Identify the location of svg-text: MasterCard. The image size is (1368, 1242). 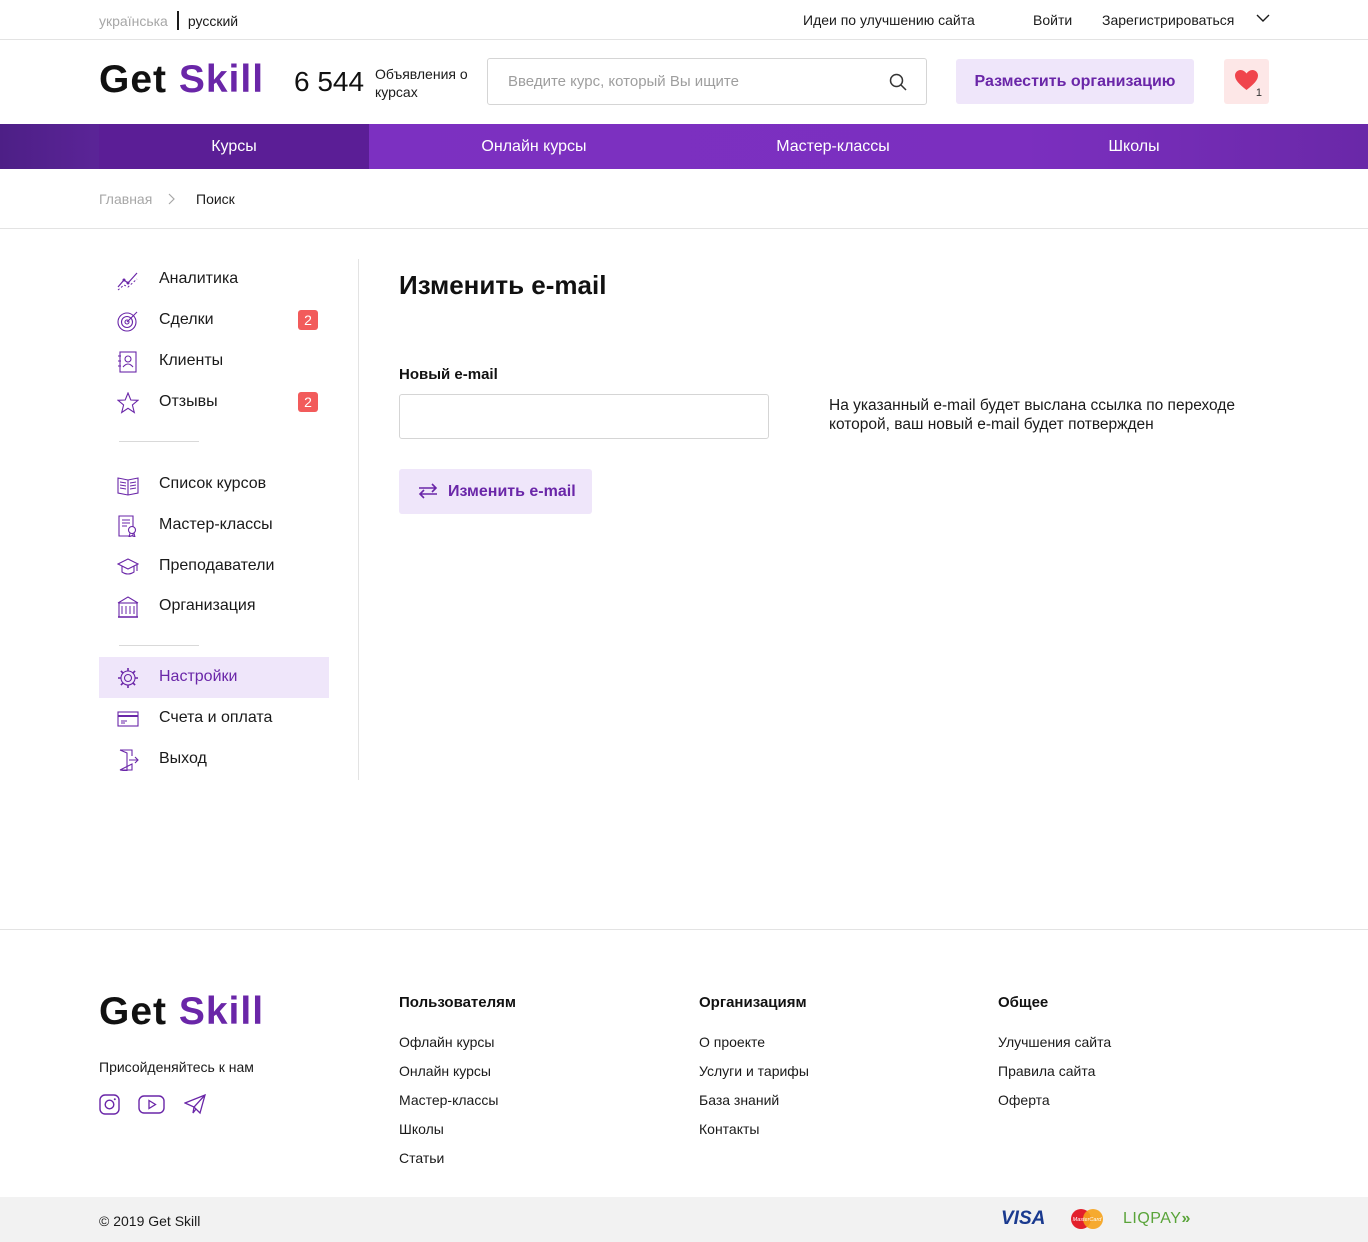
(1088, 1220).